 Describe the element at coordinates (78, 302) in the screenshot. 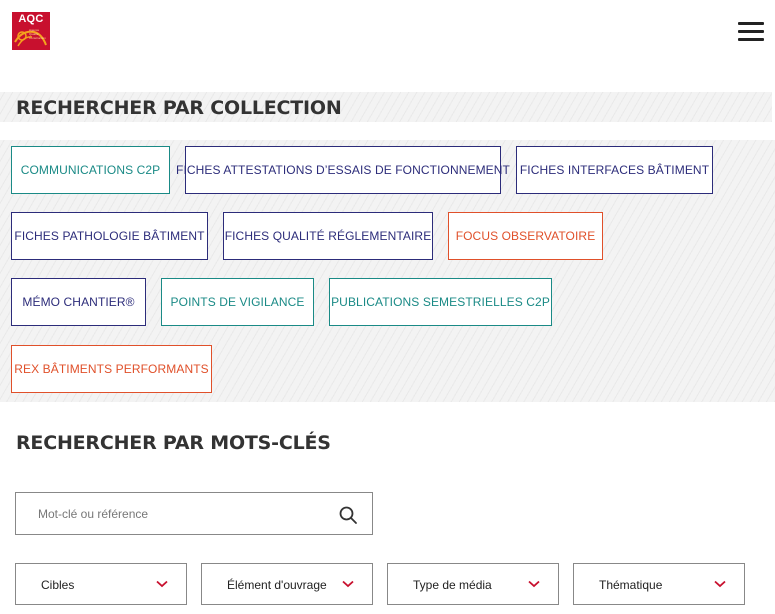

I see `collection-button-memo-chantier: MÉMO CHANTIER®` at that location.